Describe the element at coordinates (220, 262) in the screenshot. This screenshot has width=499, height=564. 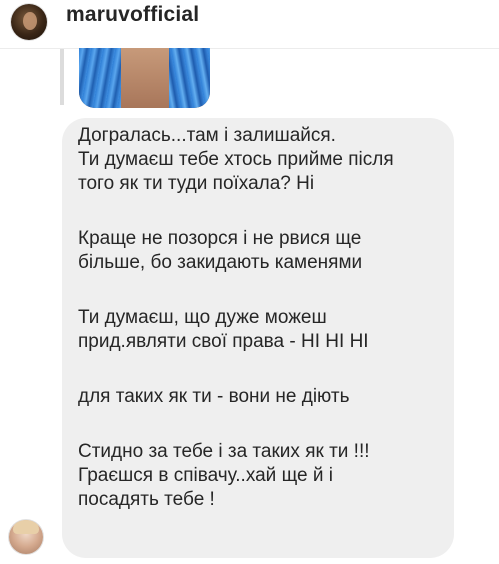
I see `message-line: більше, бо закидають каменями` at that location.